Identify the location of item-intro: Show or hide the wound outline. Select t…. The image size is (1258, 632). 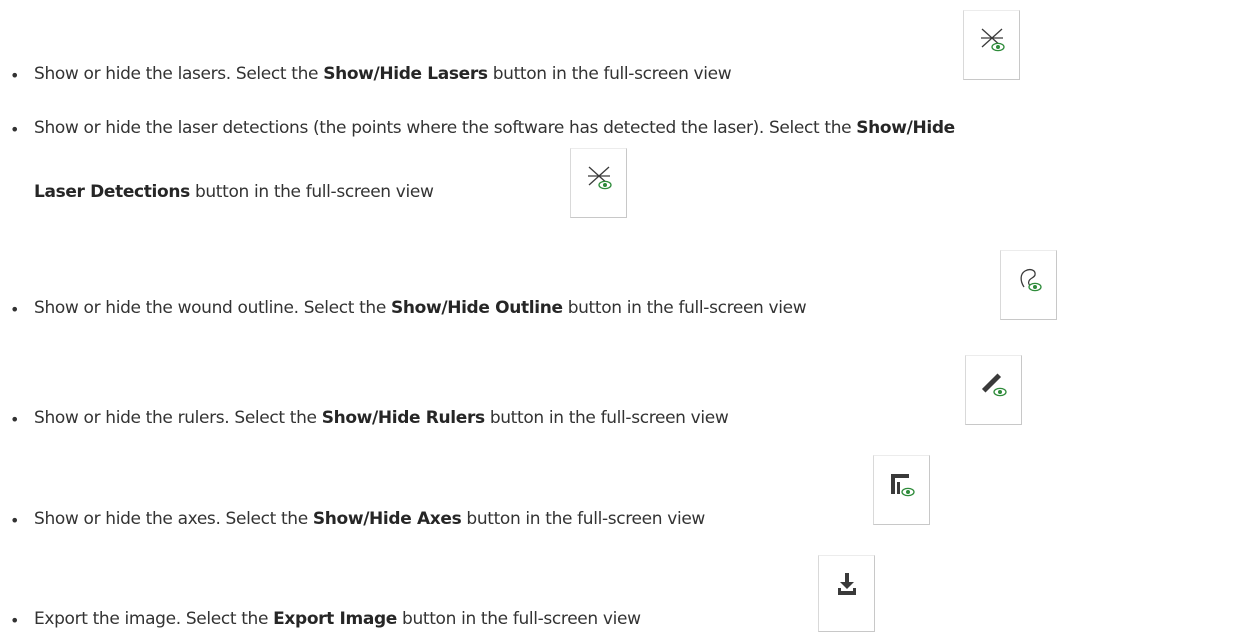
(212, 308).